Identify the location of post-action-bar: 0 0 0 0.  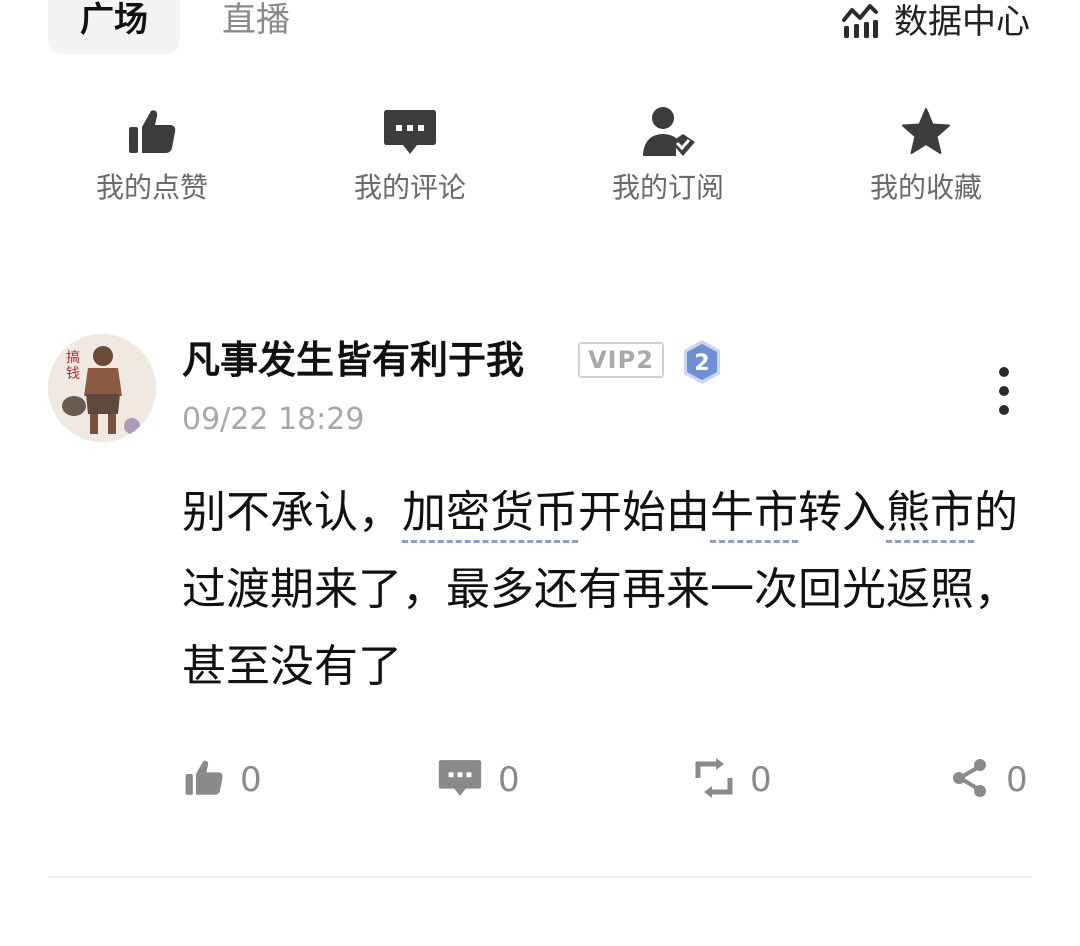
(540, 780).